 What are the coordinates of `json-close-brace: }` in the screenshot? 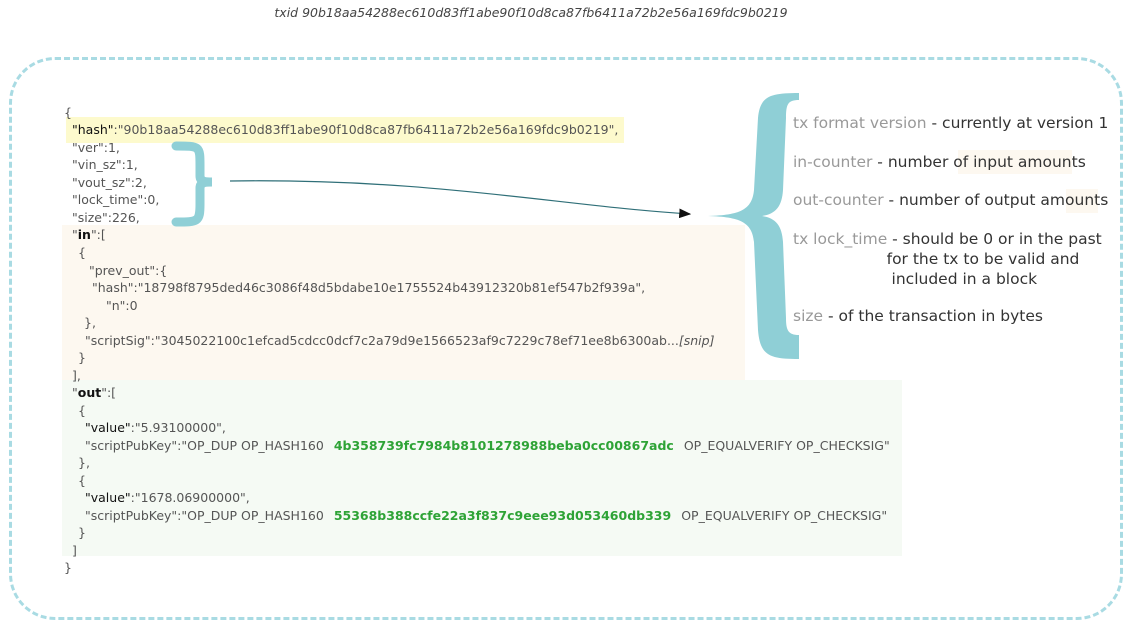 It's located at (68, 567).